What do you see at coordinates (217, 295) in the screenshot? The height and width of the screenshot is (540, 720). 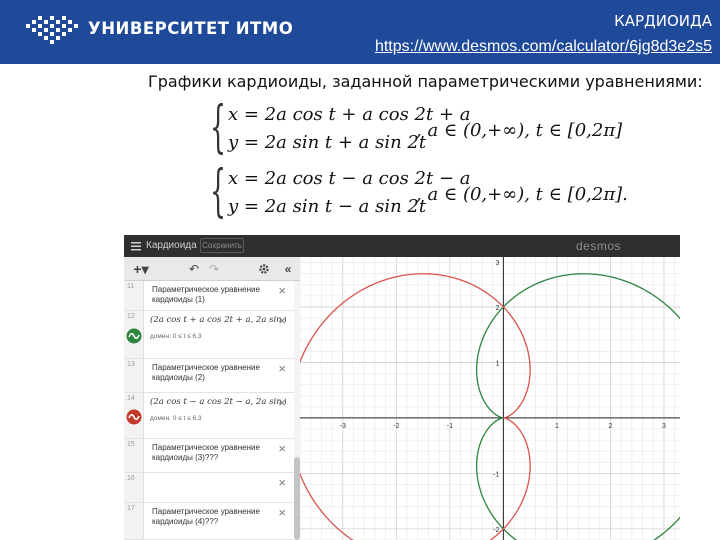 I see `note-text: Параметрическое уравнение кардиоиды (1)` at bounding box center [217, 295].